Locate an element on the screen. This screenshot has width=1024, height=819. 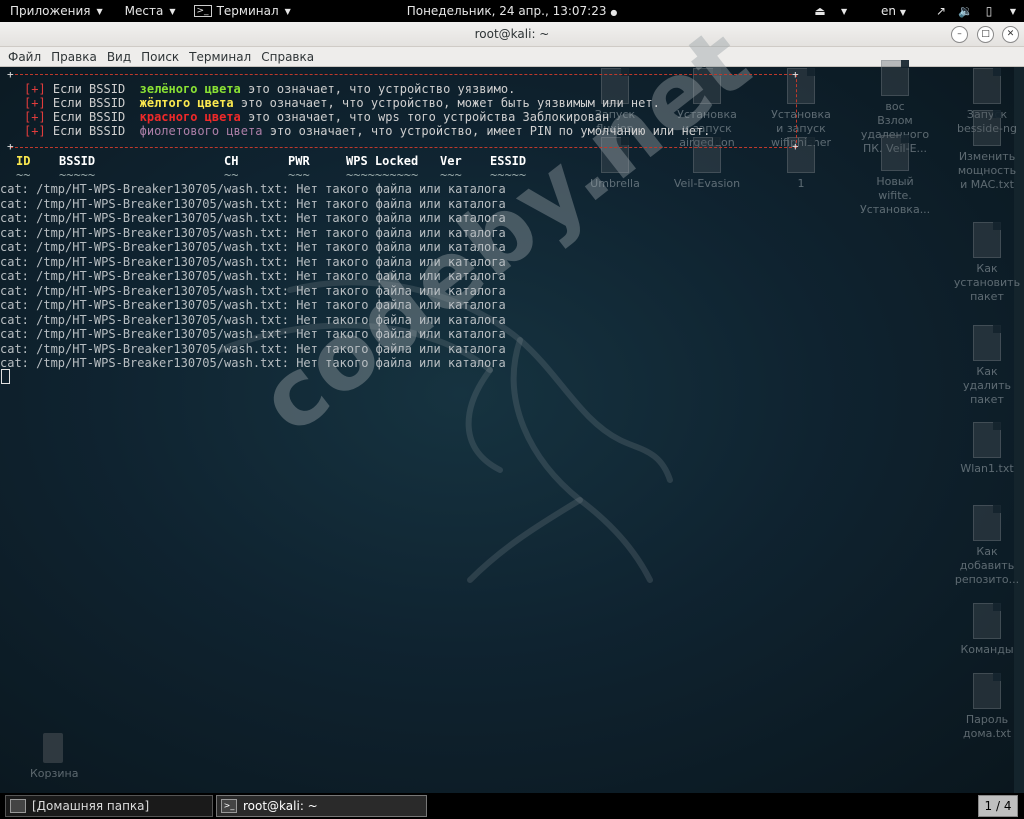
terminal-app-menu: >_ Терминал ▼ is located at coordinates (243, 11).